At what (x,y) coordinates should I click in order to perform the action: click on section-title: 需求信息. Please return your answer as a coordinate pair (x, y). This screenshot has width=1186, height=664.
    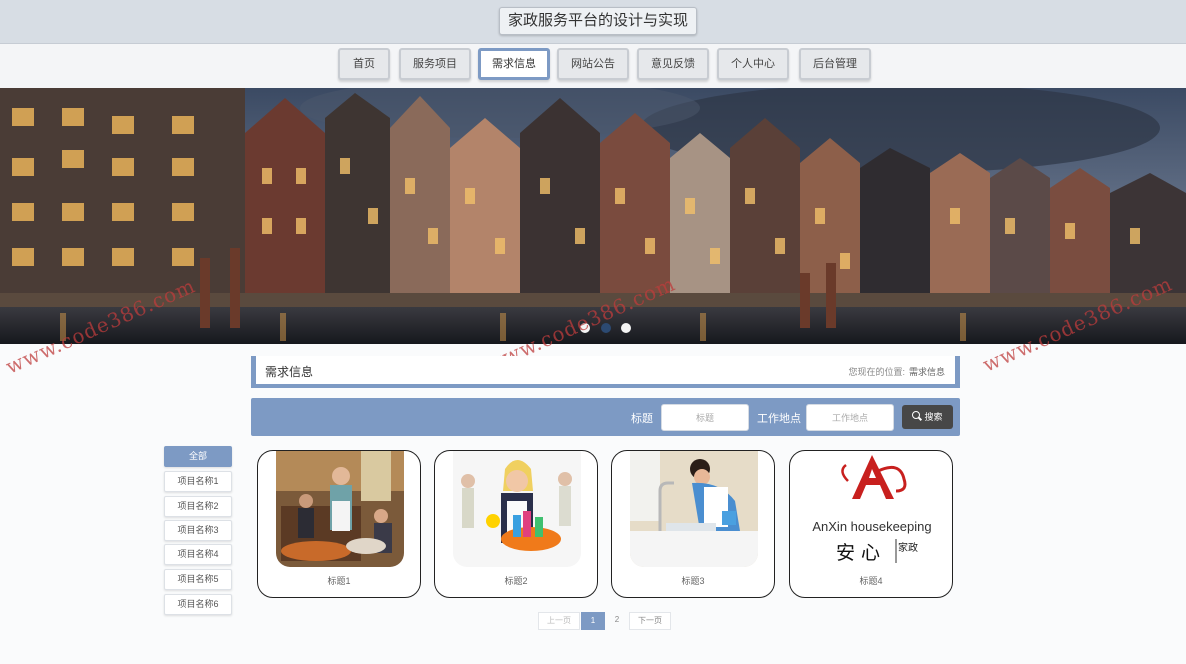
    Looking at the image, I should click on (289, 372).